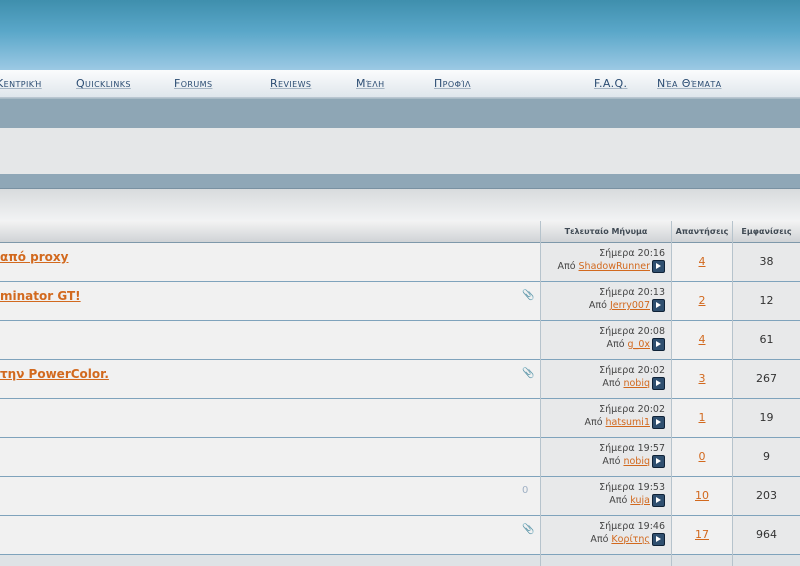 The image size is (800, 566). What do you see at coordinates (54, 374) in the screenshot?
I see `thread-title-link: την PowerColor.` at bounding box center [54, 374].